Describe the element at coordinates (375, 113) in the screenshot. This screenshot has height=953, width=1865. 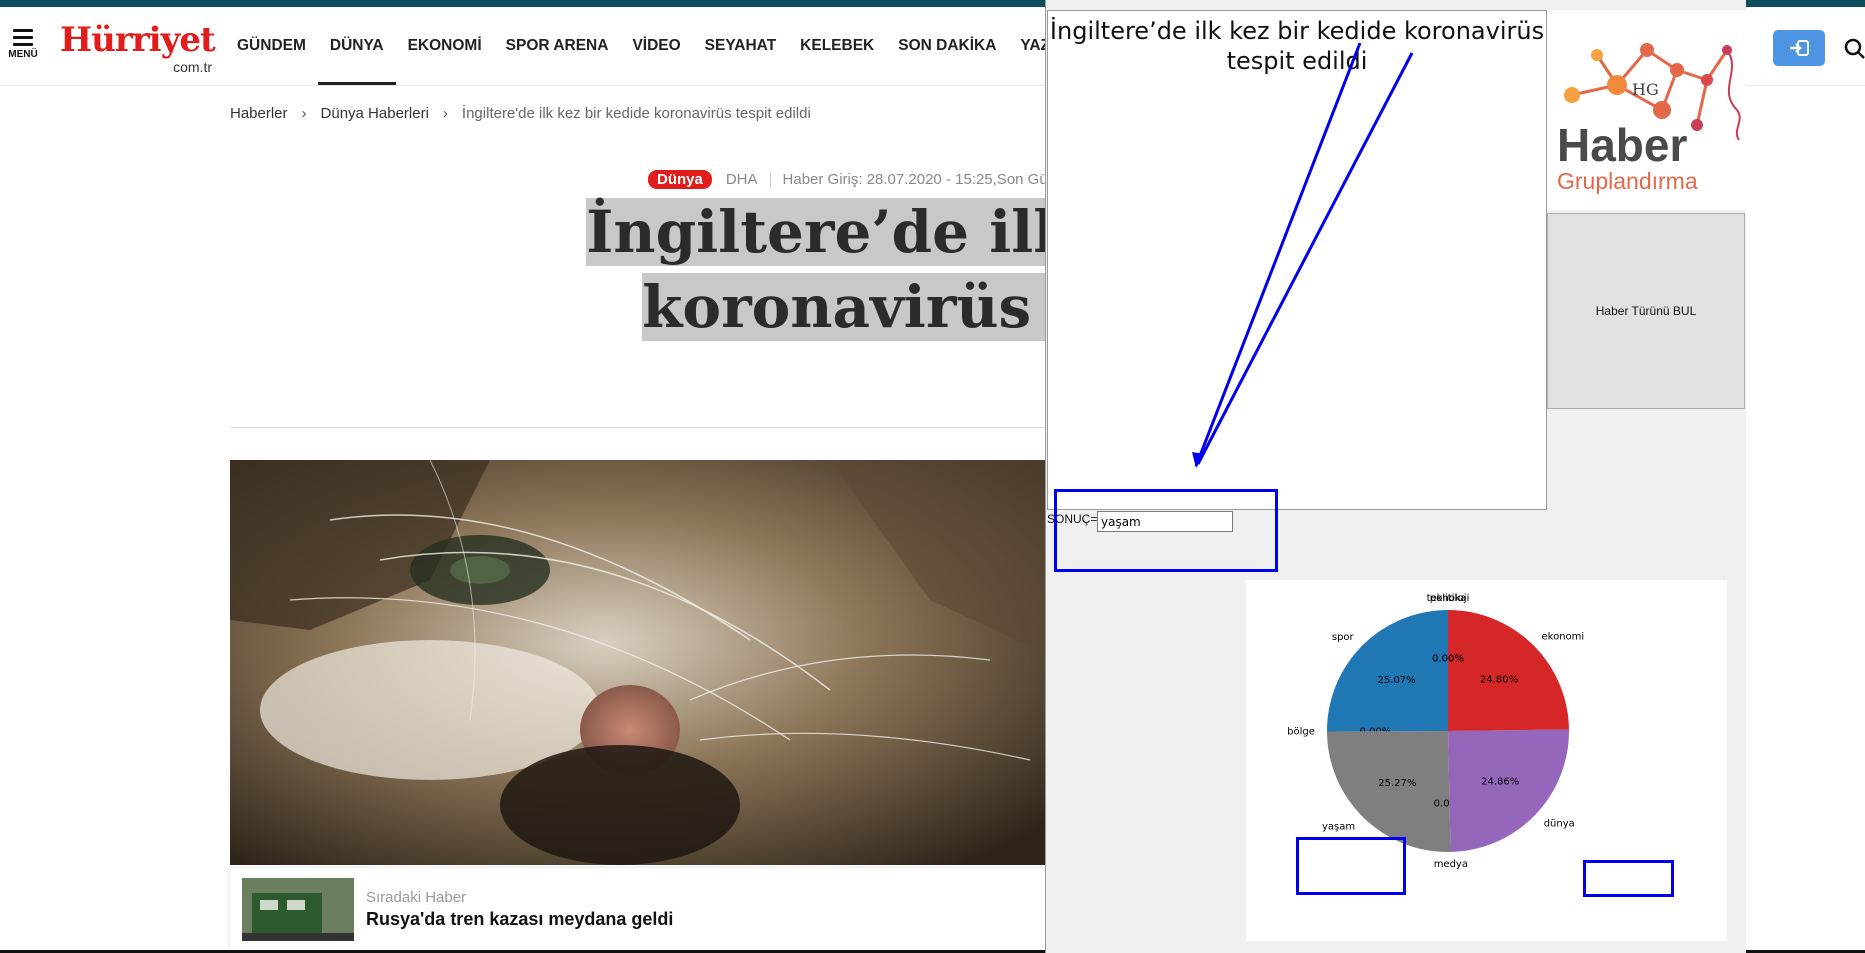
I see `breadcrumb-item-dunya-haberleri: Dünya Haberleri` at that location.